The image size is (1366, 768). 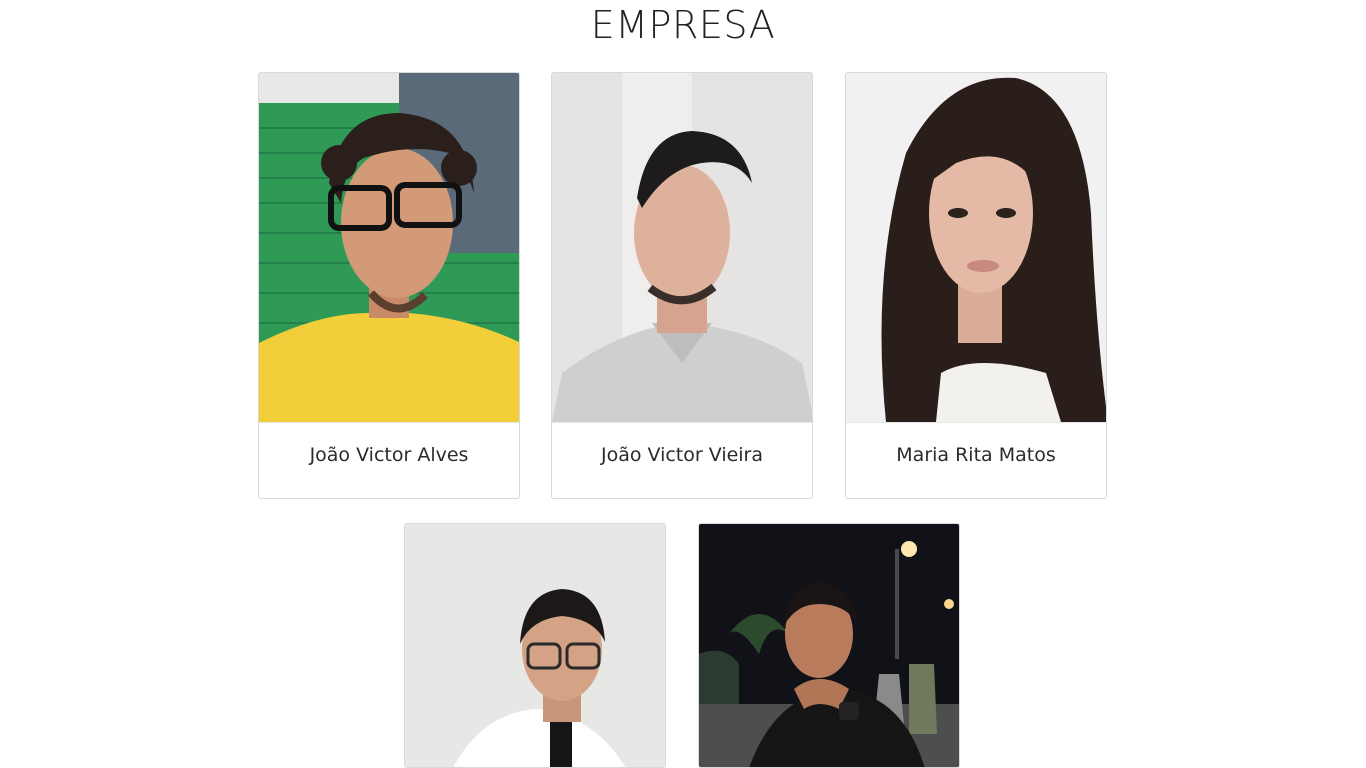 What do you see at coordinates (389, 460) in the screenshot?
I see `member-name: João Victor Alves` at bounding box center [389, 460].